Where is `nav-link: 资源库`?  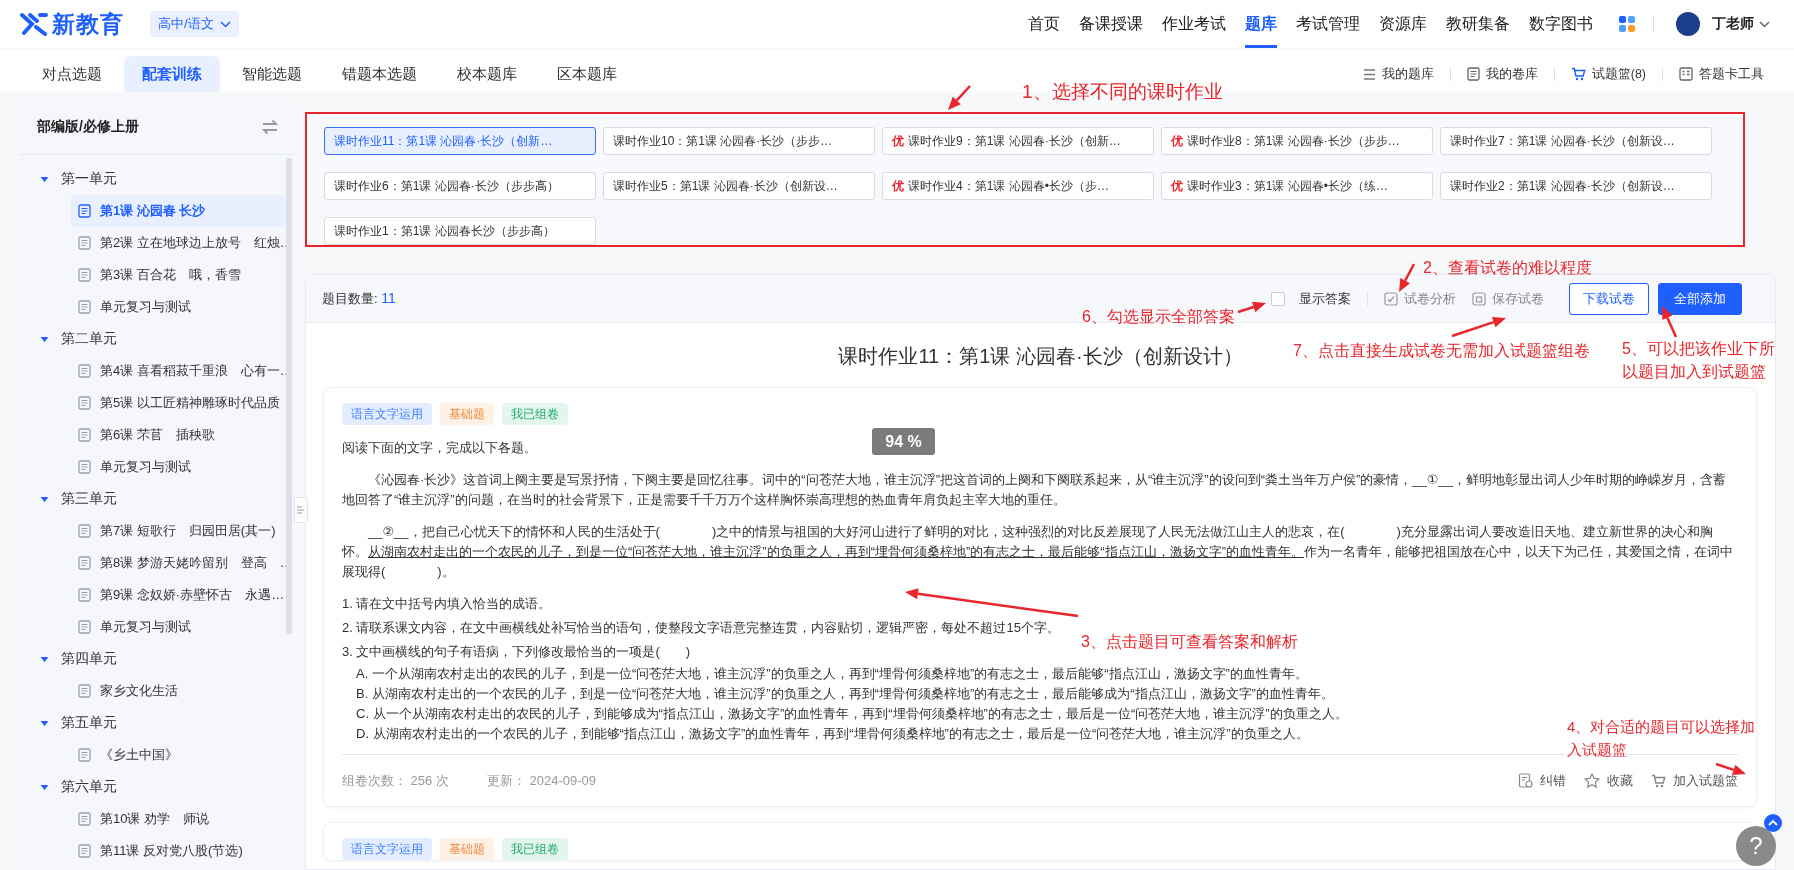 nav-link: 资源库 is located at coordinates (1403, 24).